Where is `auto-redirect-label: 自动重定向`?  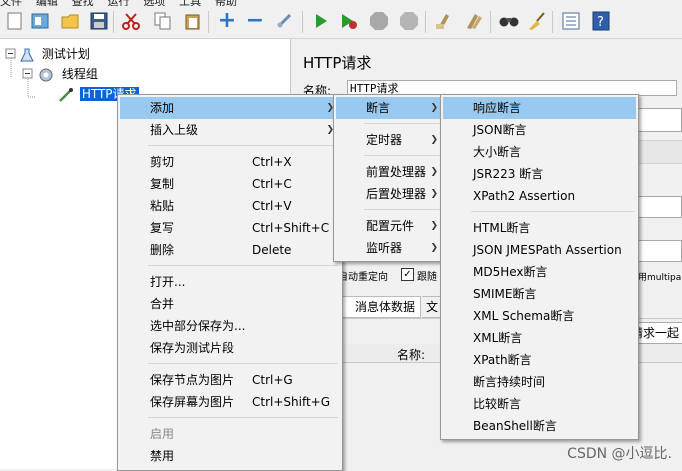
auto-redirect-label: 自动重定向 is located at coordinates (363, 277).